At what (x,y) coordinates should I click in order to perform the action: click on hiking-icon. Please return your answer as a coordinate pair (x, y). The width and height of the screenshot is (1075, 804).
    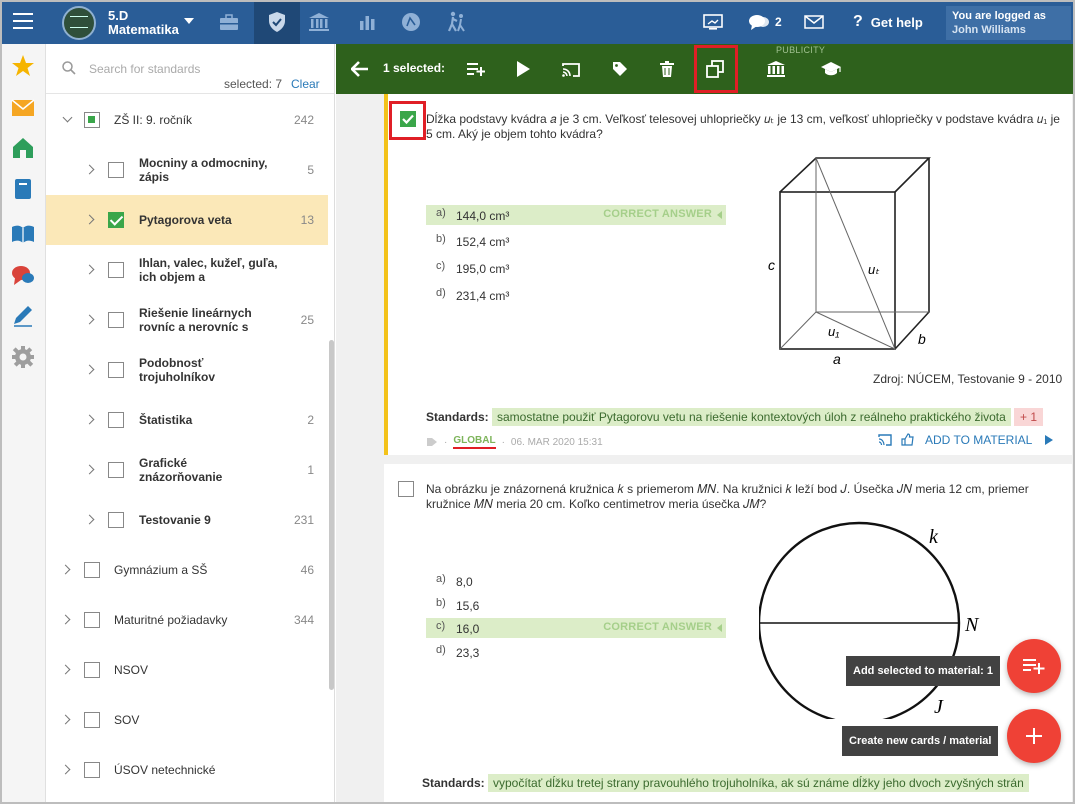
    Looking at the image, I should click on (457, 22).